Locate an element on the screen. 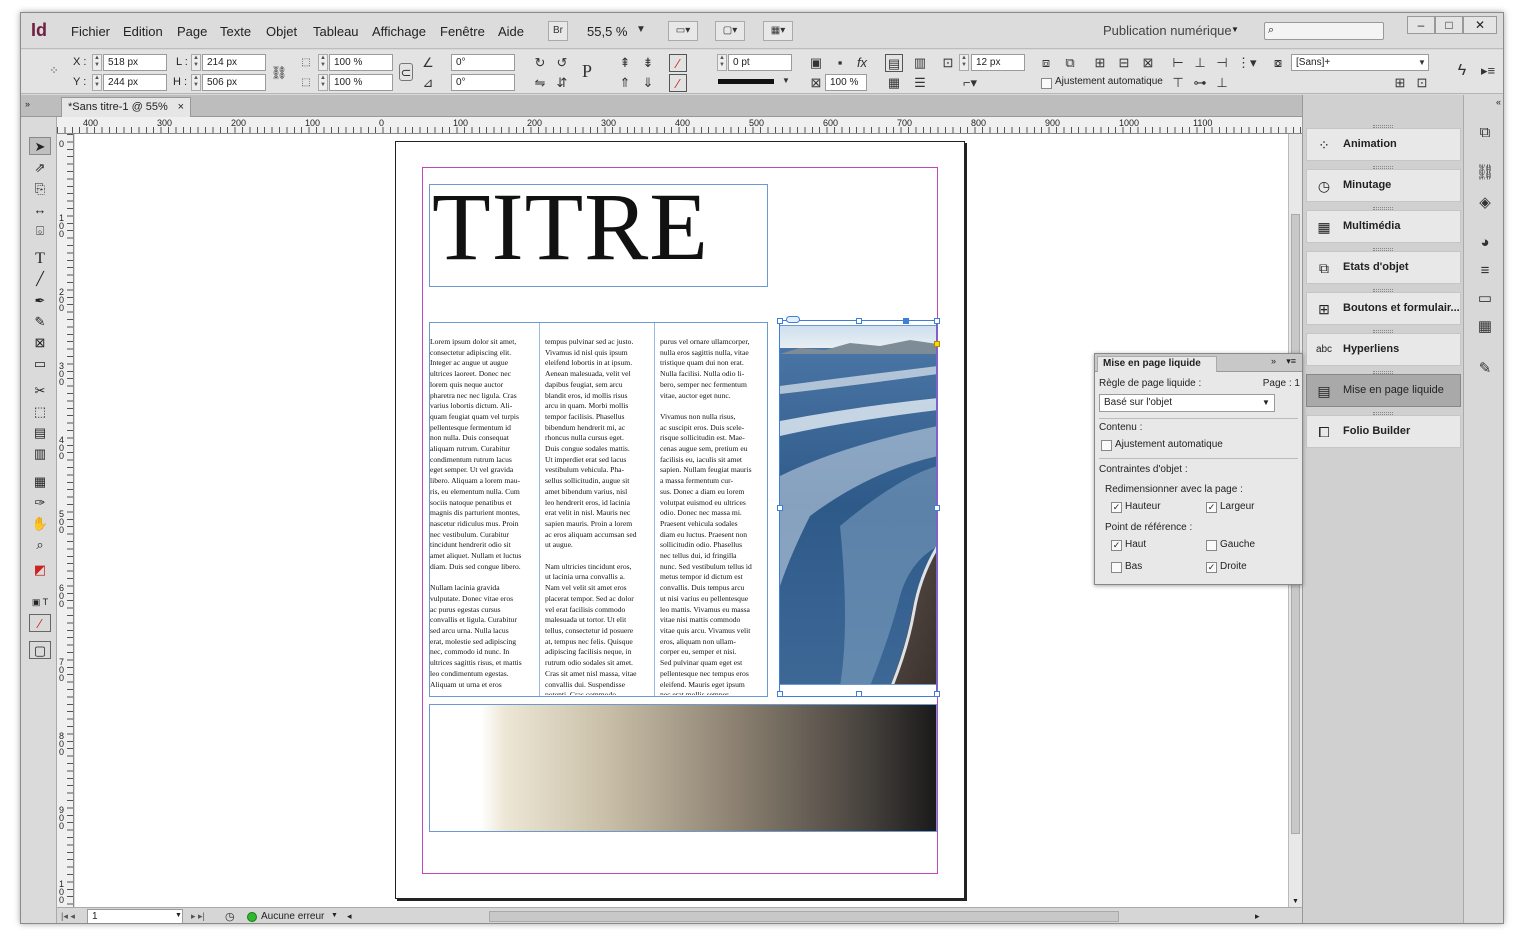 This screenshot has width=1522, height=944. page-number-field: 1 is located at coordinates (135, 916).